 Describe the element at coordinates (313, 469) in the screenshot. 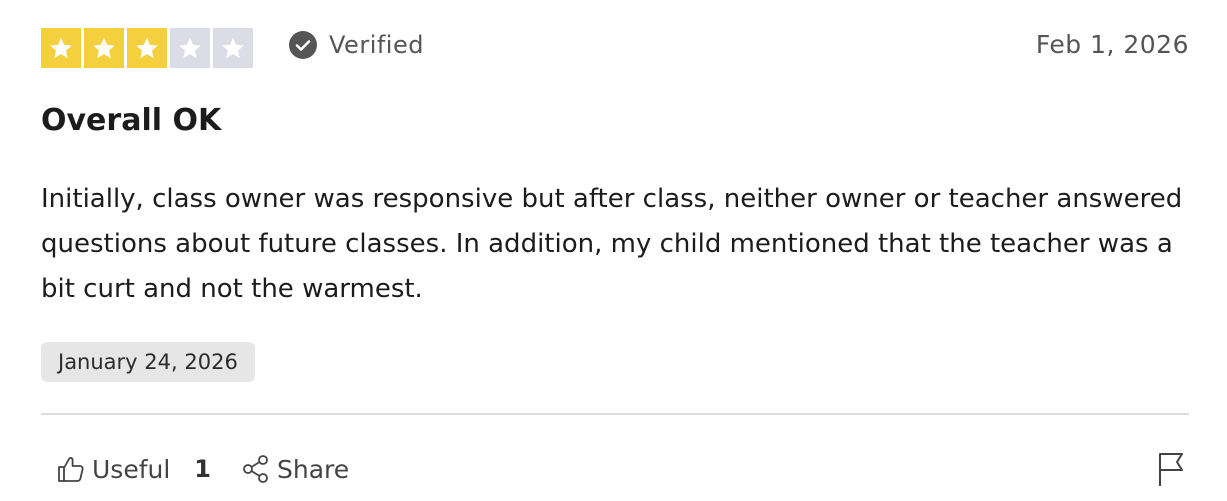

I see `share-label: Share` at that location.